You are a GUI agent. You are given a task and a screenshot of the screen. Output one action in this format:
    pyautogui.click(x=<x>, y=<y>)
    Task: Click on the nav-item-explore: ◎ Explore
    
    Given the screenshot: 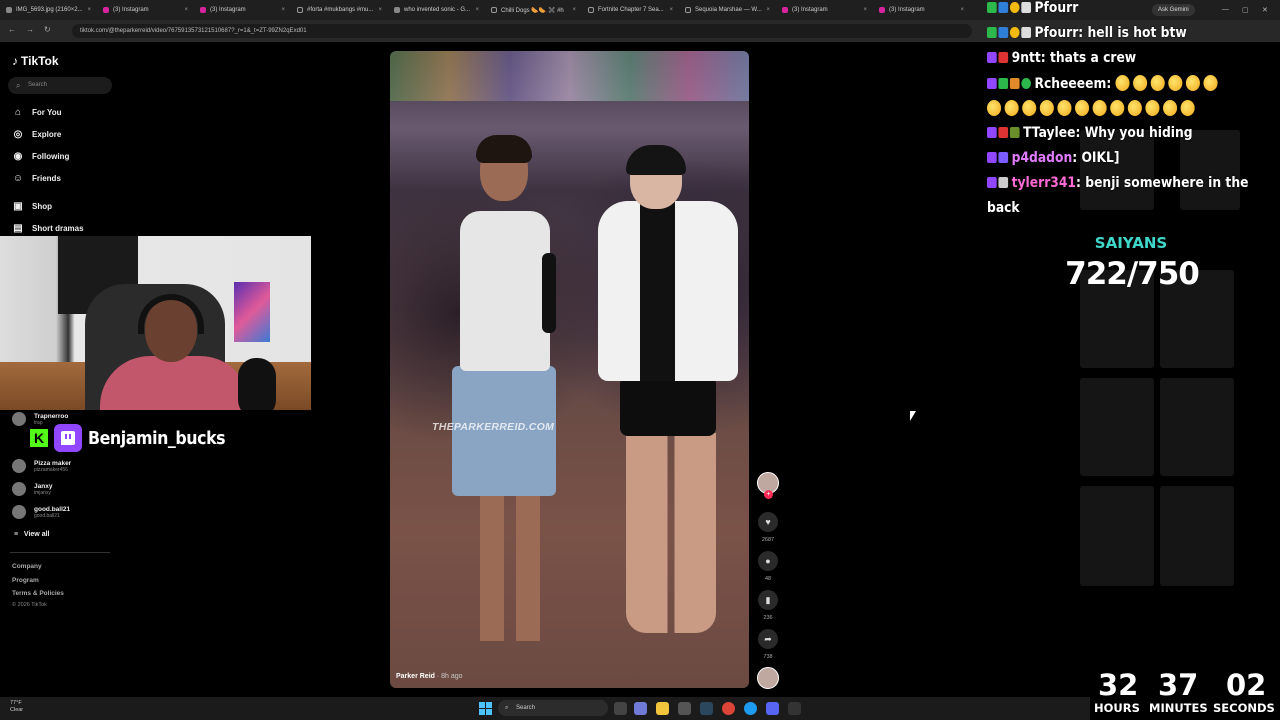 What is the action you would take?
    pyautogui.click(x=37, y=134)
    